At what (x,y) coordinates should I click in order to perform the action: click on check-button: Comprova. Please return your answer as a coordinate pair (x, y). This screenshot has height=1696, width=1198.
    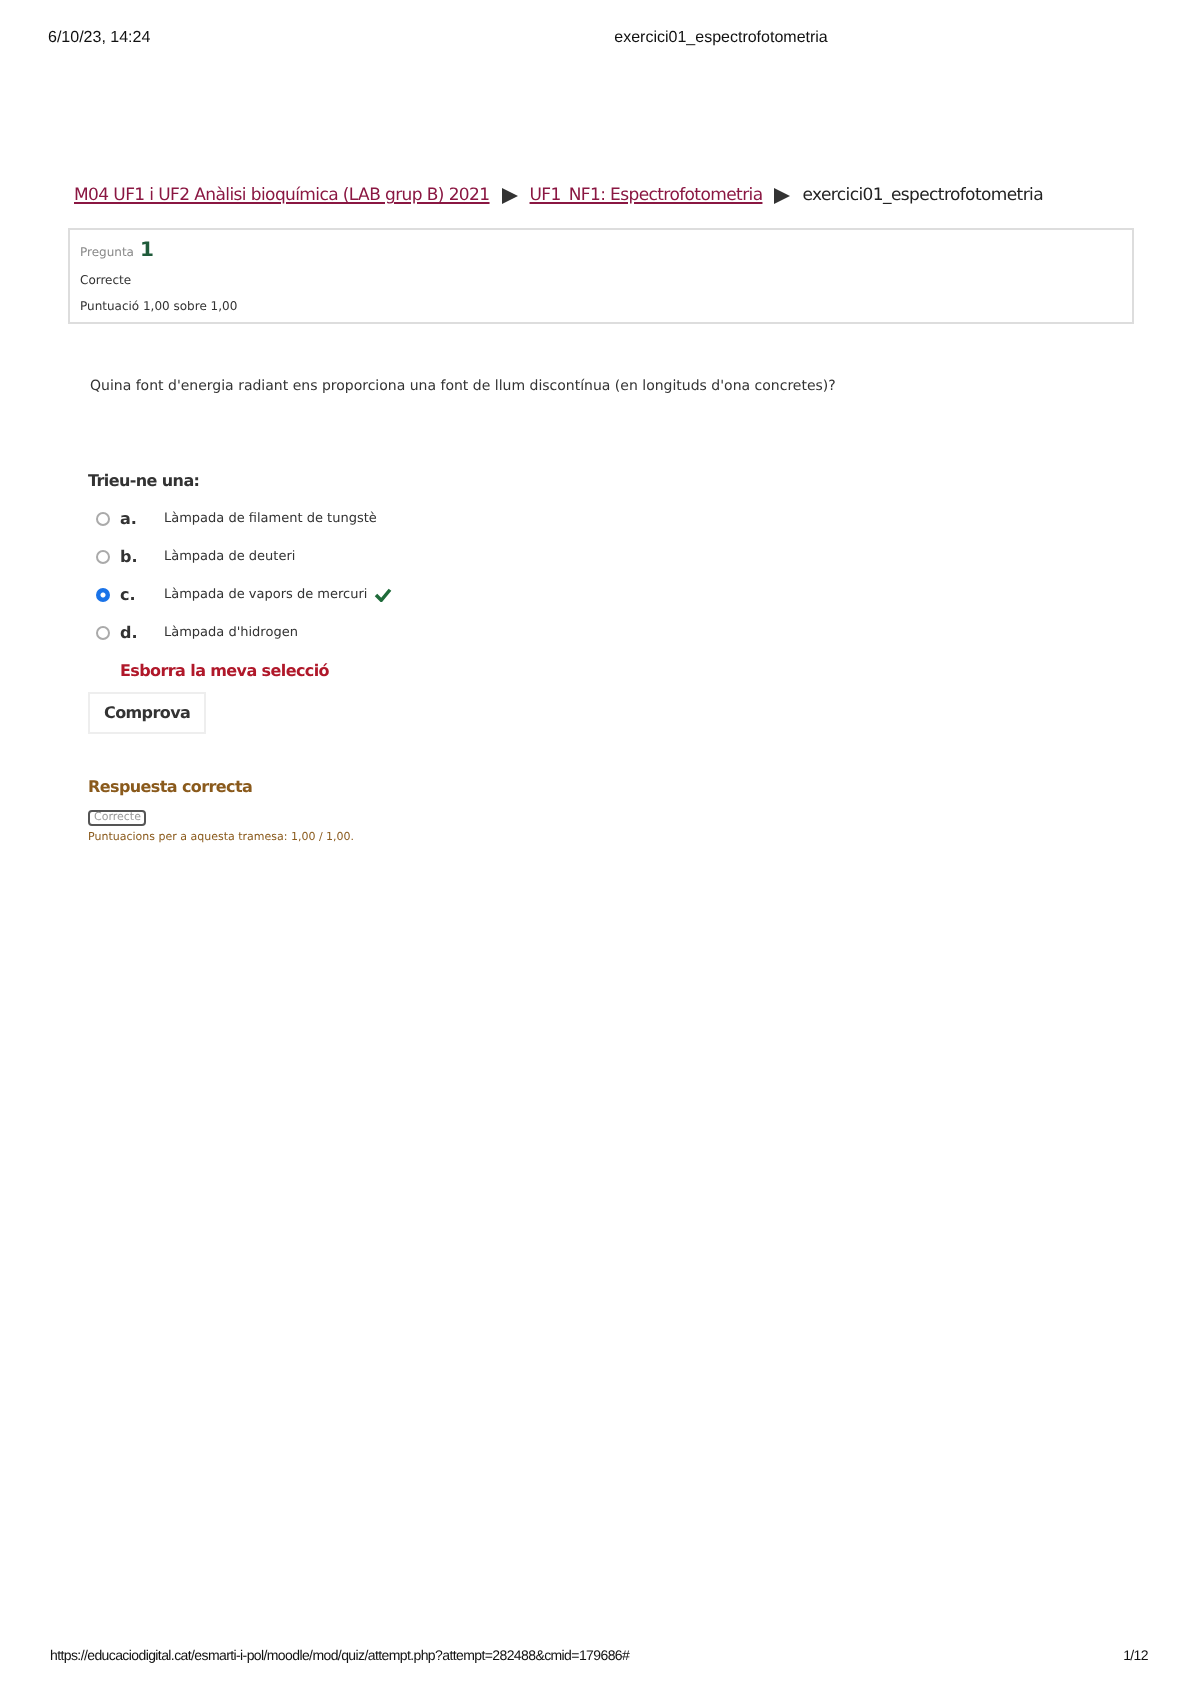
    Looking at the image, I should click on (147, 713).